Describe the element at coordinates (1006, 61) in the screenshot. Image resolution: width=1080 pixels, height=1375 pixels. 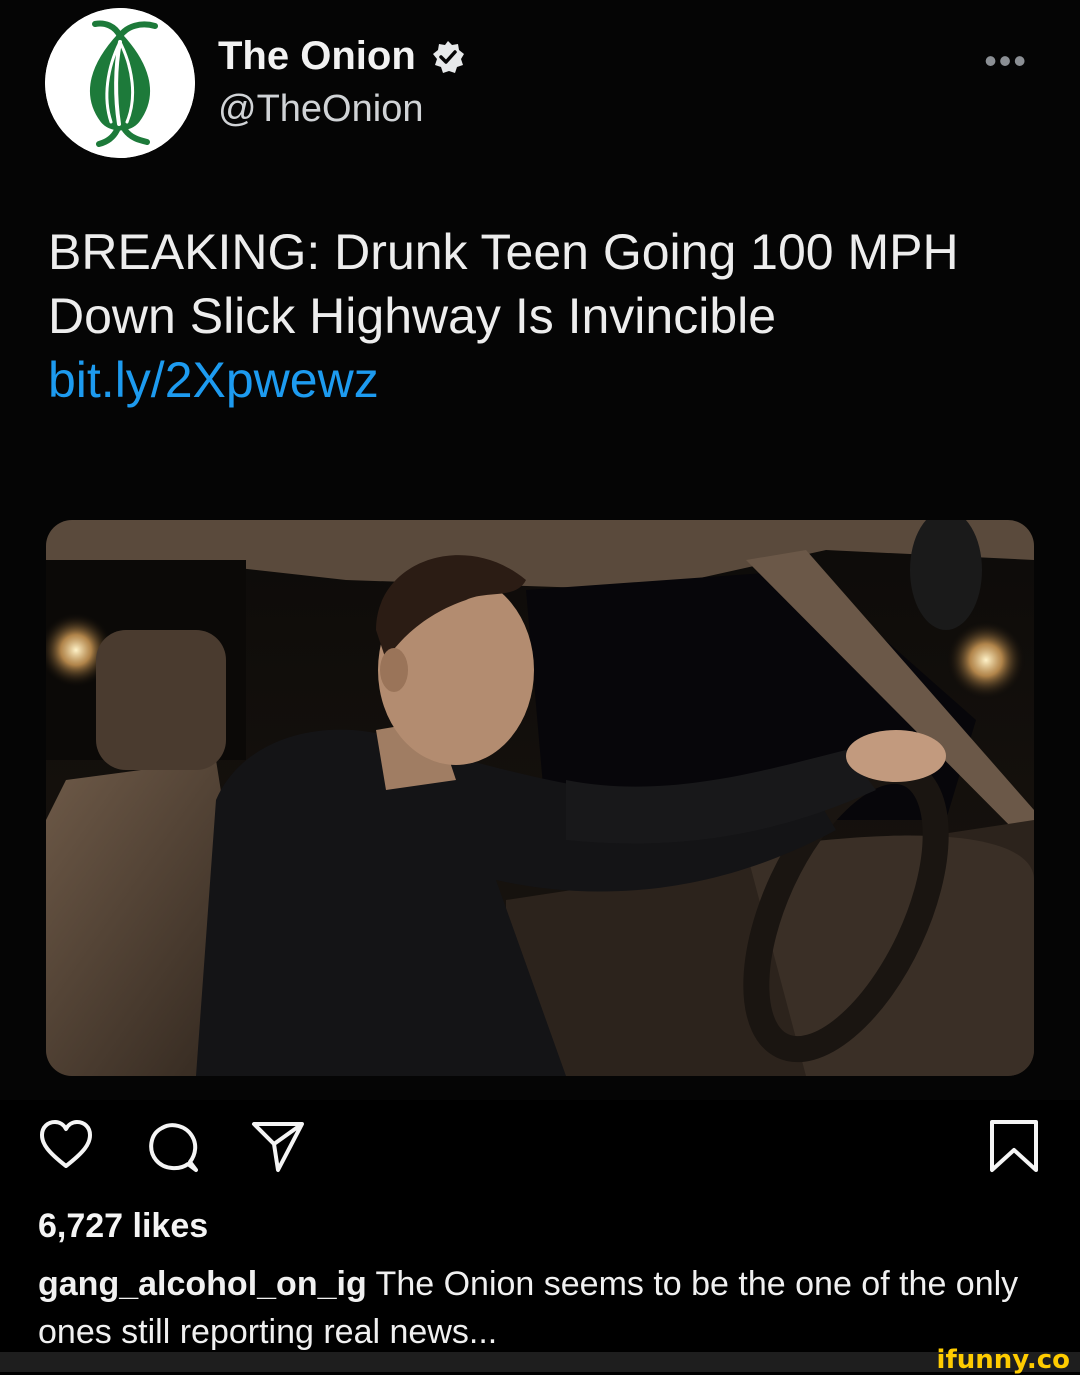
I see `more-options-ellipsis-icon: •••` at that location.